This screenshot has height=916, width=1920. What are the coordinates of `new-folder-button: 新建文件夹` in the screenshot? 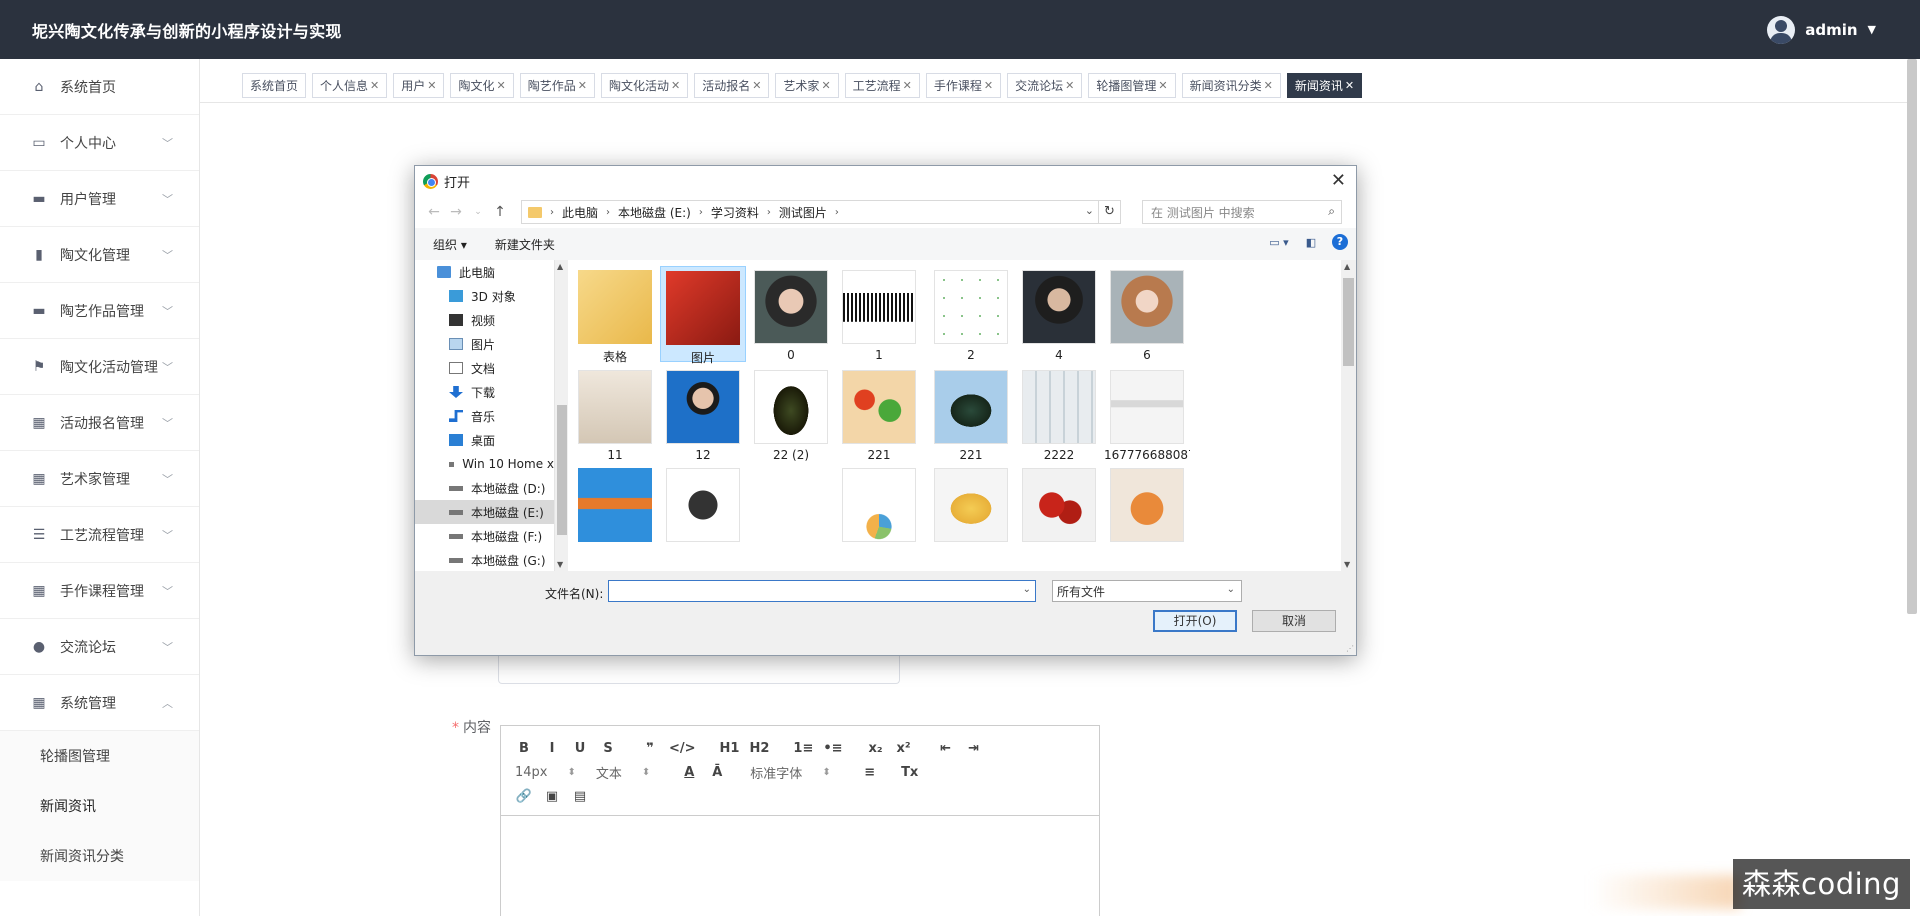 It's located at (525, 244).